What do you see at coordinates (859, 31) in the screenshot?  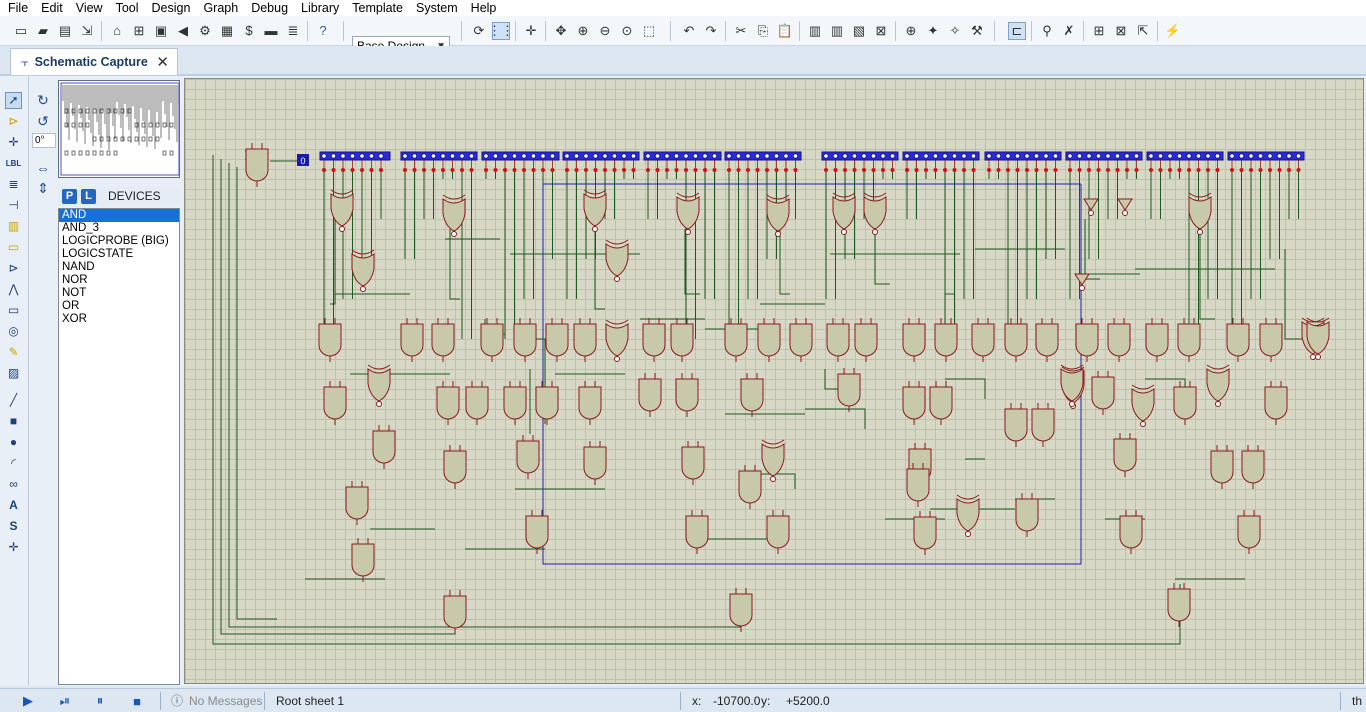 I see `block-rotate-icon: ▧` at bounding box center [859, 31].